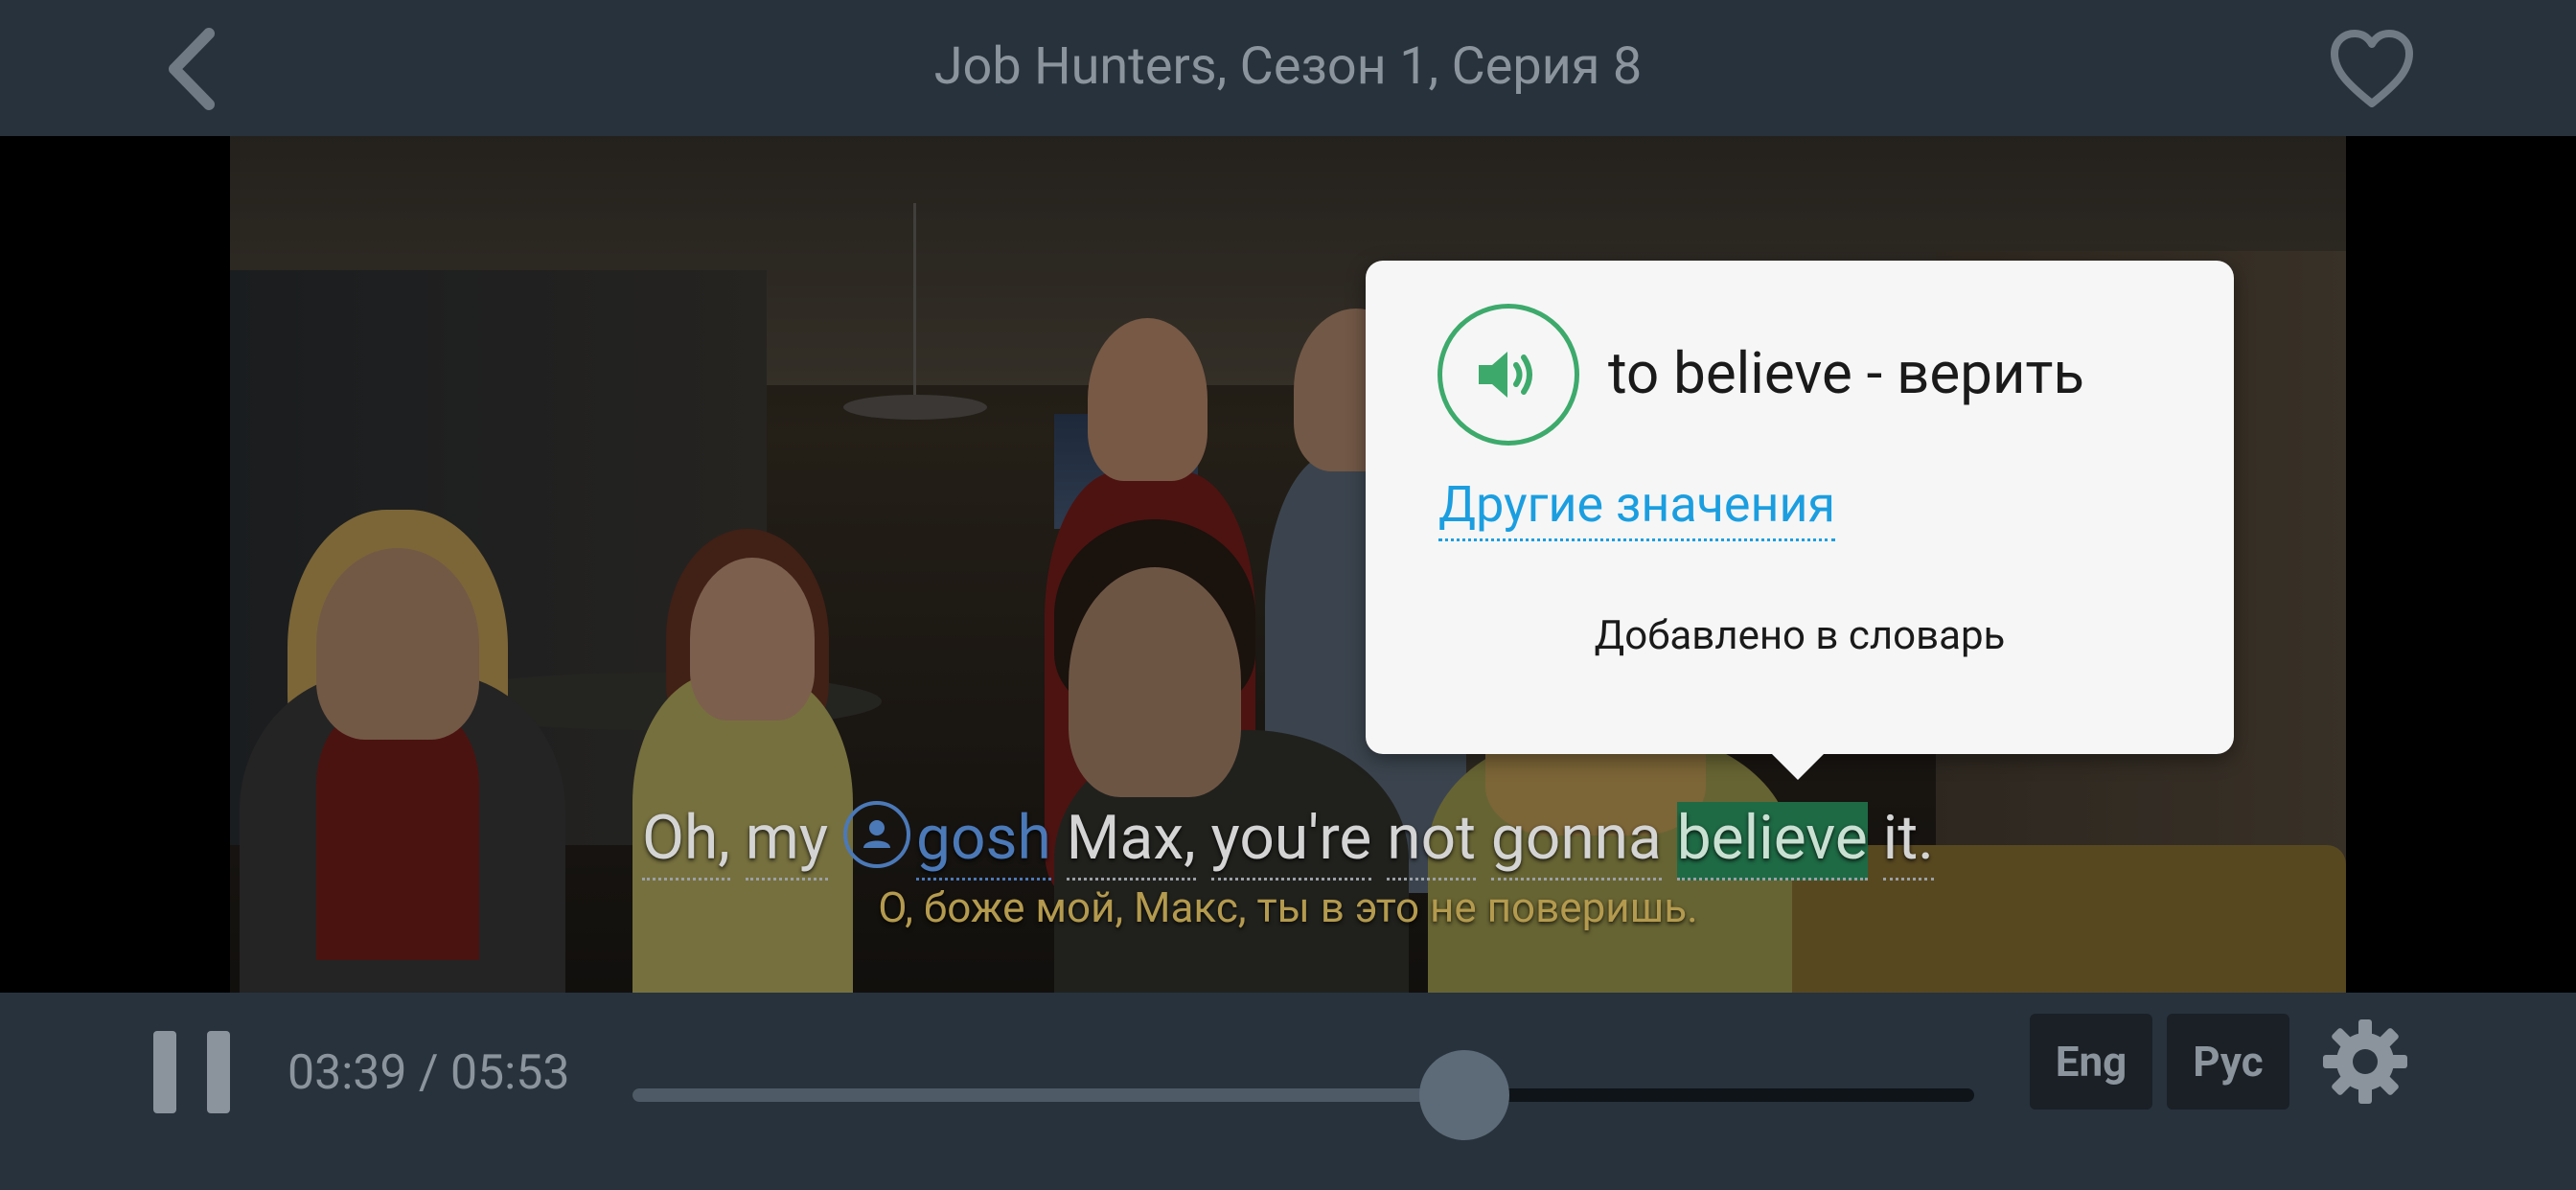  What do you see at coordinates (1131, 842) in the screenshot?
I see `subtitle-word: Max,` at bounding box center [1131, 842].